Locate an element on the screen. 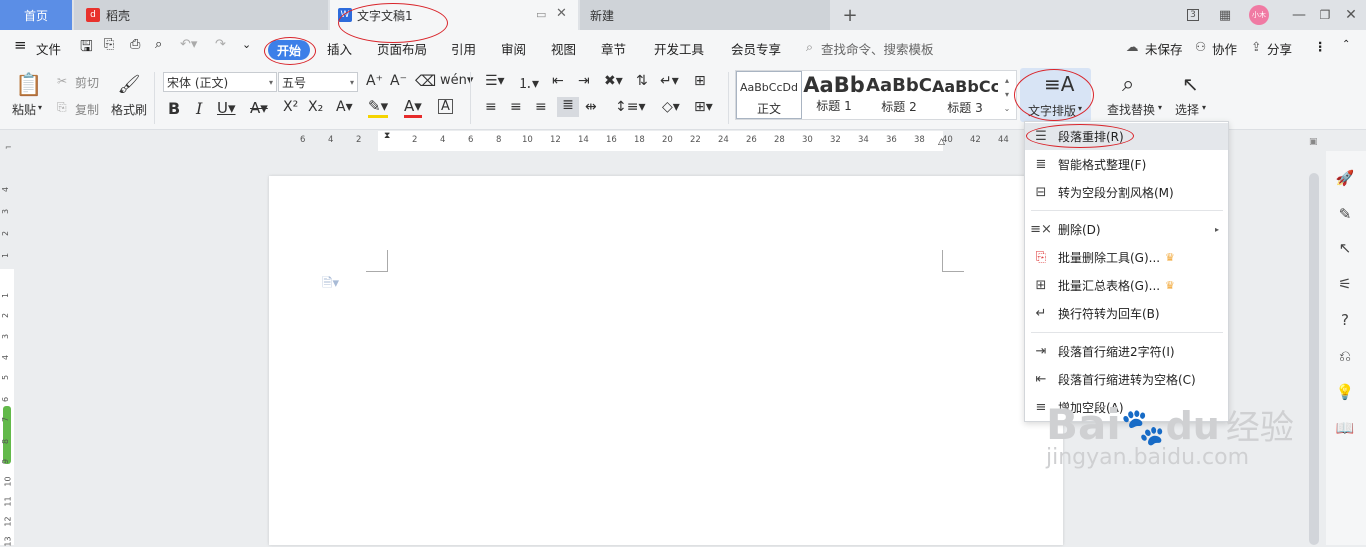 This screenshot has width=1366, height=547. decrease-indent-icon: ⇤ is located at coordinates (558, 81).